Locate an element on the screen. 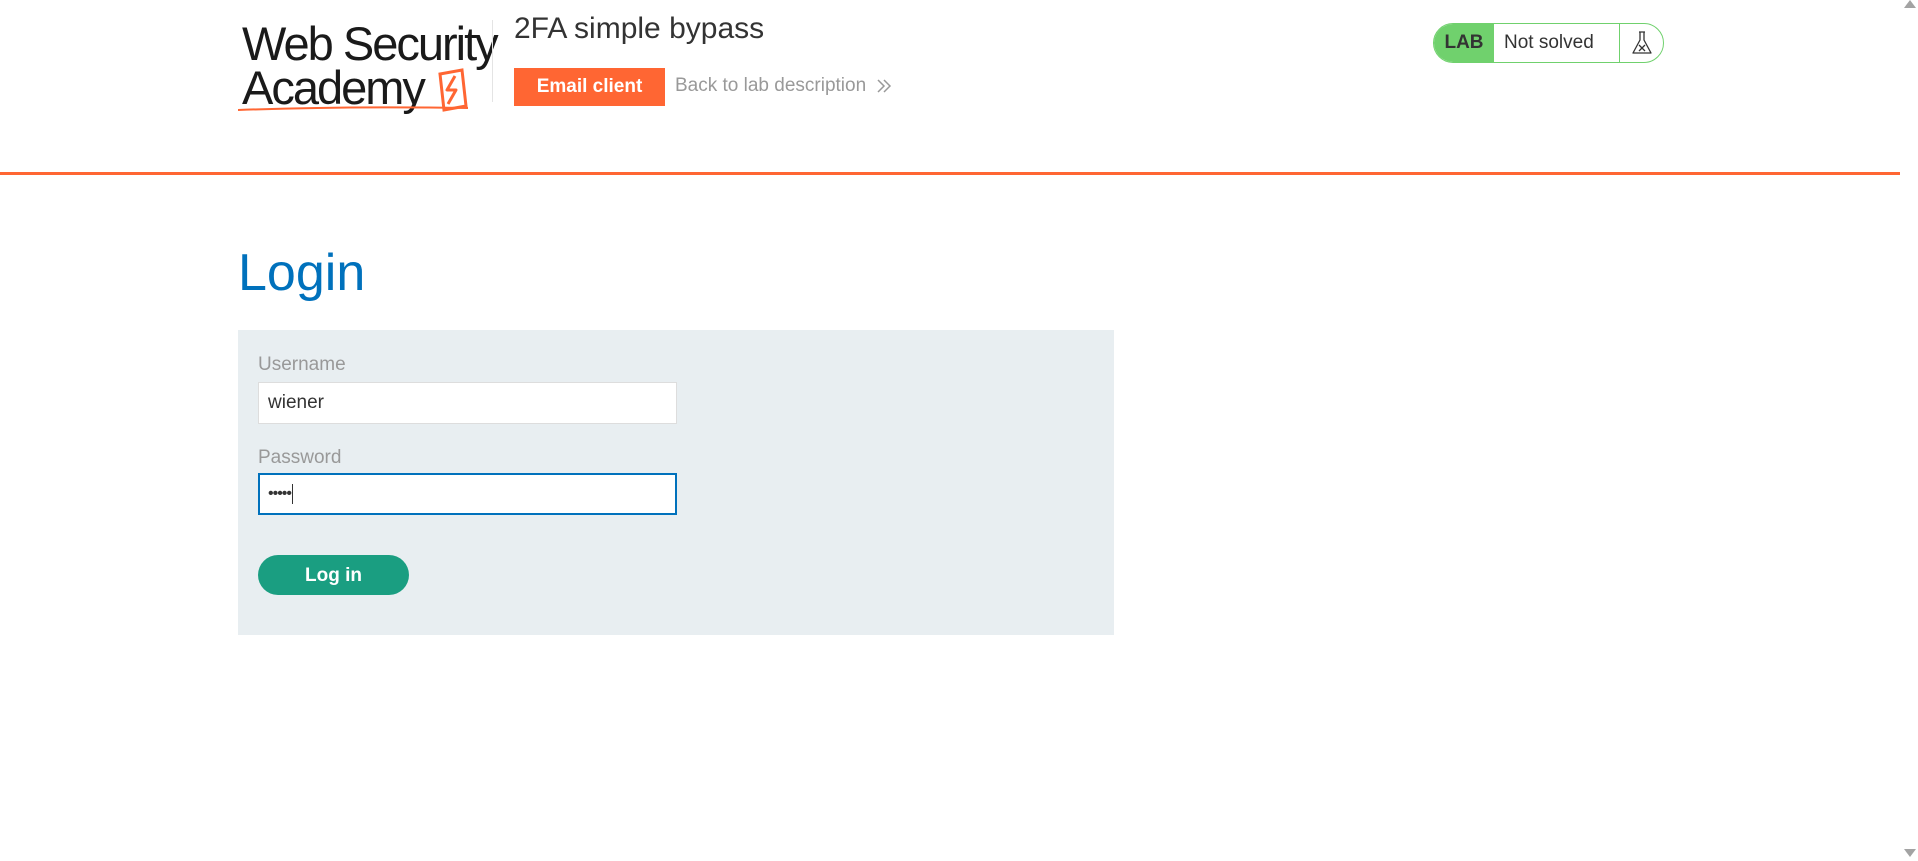 Image resolution: width=1918 pixels, height=861 pixels. web-security-academy-logo: Web Security Academy is located at coordinates (368, 66).